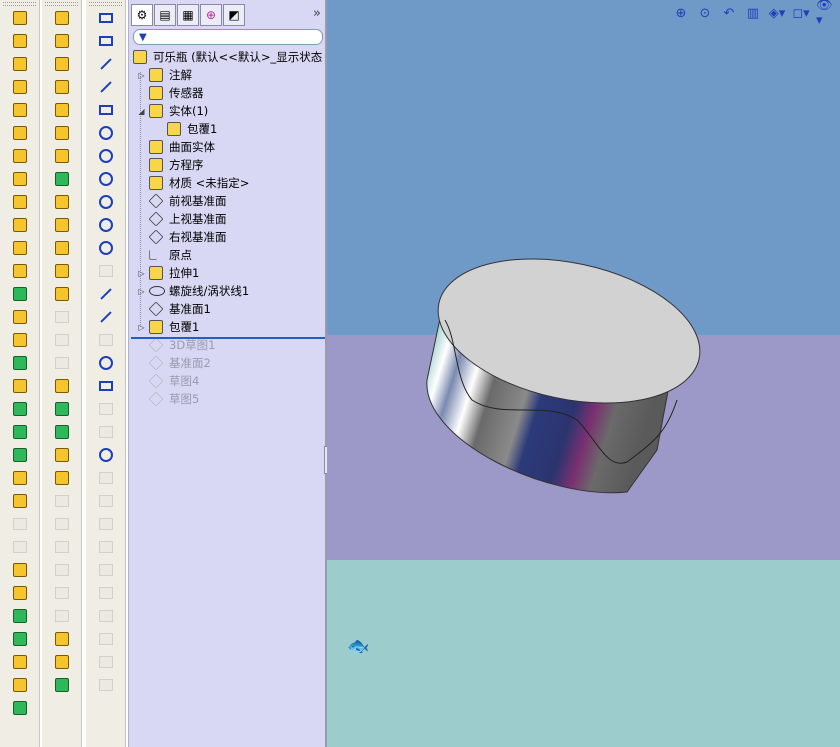  I want to click on lofted-cut-icon, so click(20, 202).